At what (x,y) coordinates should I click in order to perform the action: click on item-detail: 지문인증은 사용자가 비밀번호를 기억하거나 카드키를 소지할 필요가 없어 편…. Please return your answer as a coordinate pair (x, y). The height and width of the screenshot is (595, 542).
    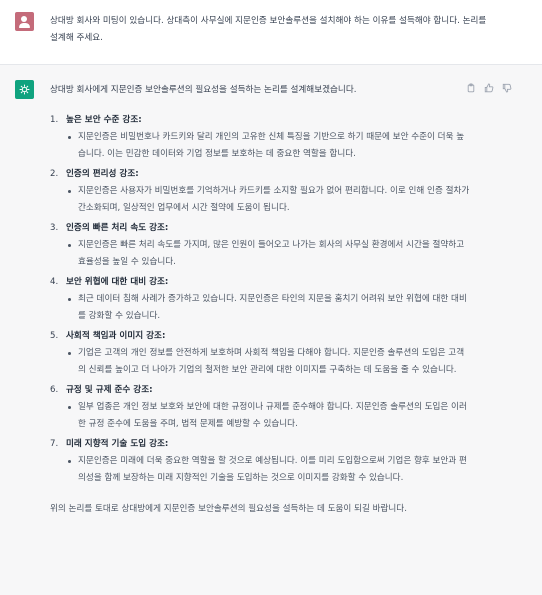
    Looking at the image, I should click on (268, 201).